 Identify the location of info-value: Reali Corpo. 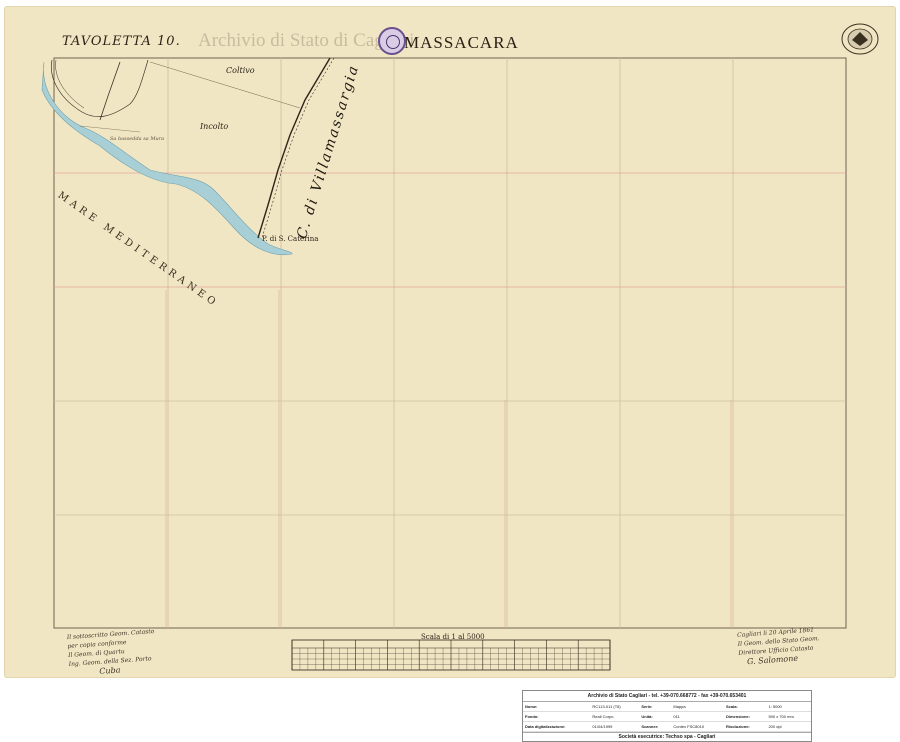
(615, 716).